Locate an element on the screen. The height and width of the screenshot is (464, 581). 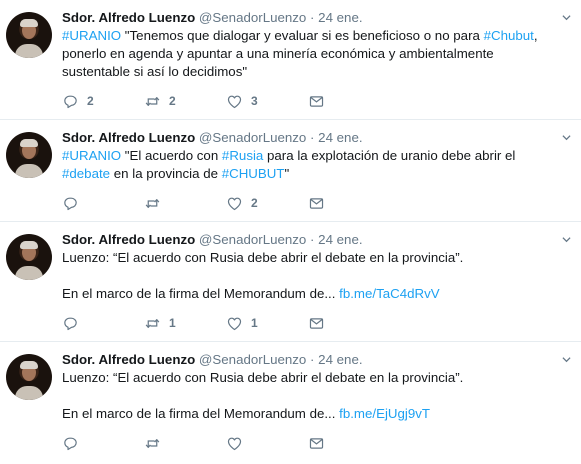
like-button: 1 is located at coordinates (267, 323).